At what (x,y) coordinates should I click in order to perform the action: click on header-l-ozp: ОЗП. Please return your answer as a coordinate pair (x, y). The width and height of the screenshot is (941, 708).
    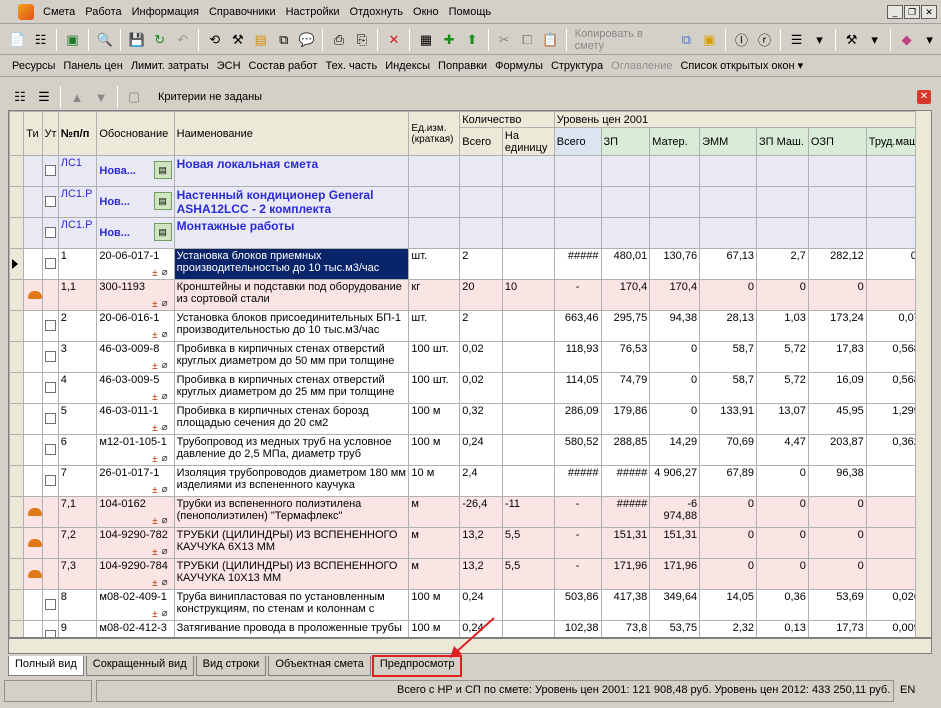
    Looking at the image, I should click on (837, 141).